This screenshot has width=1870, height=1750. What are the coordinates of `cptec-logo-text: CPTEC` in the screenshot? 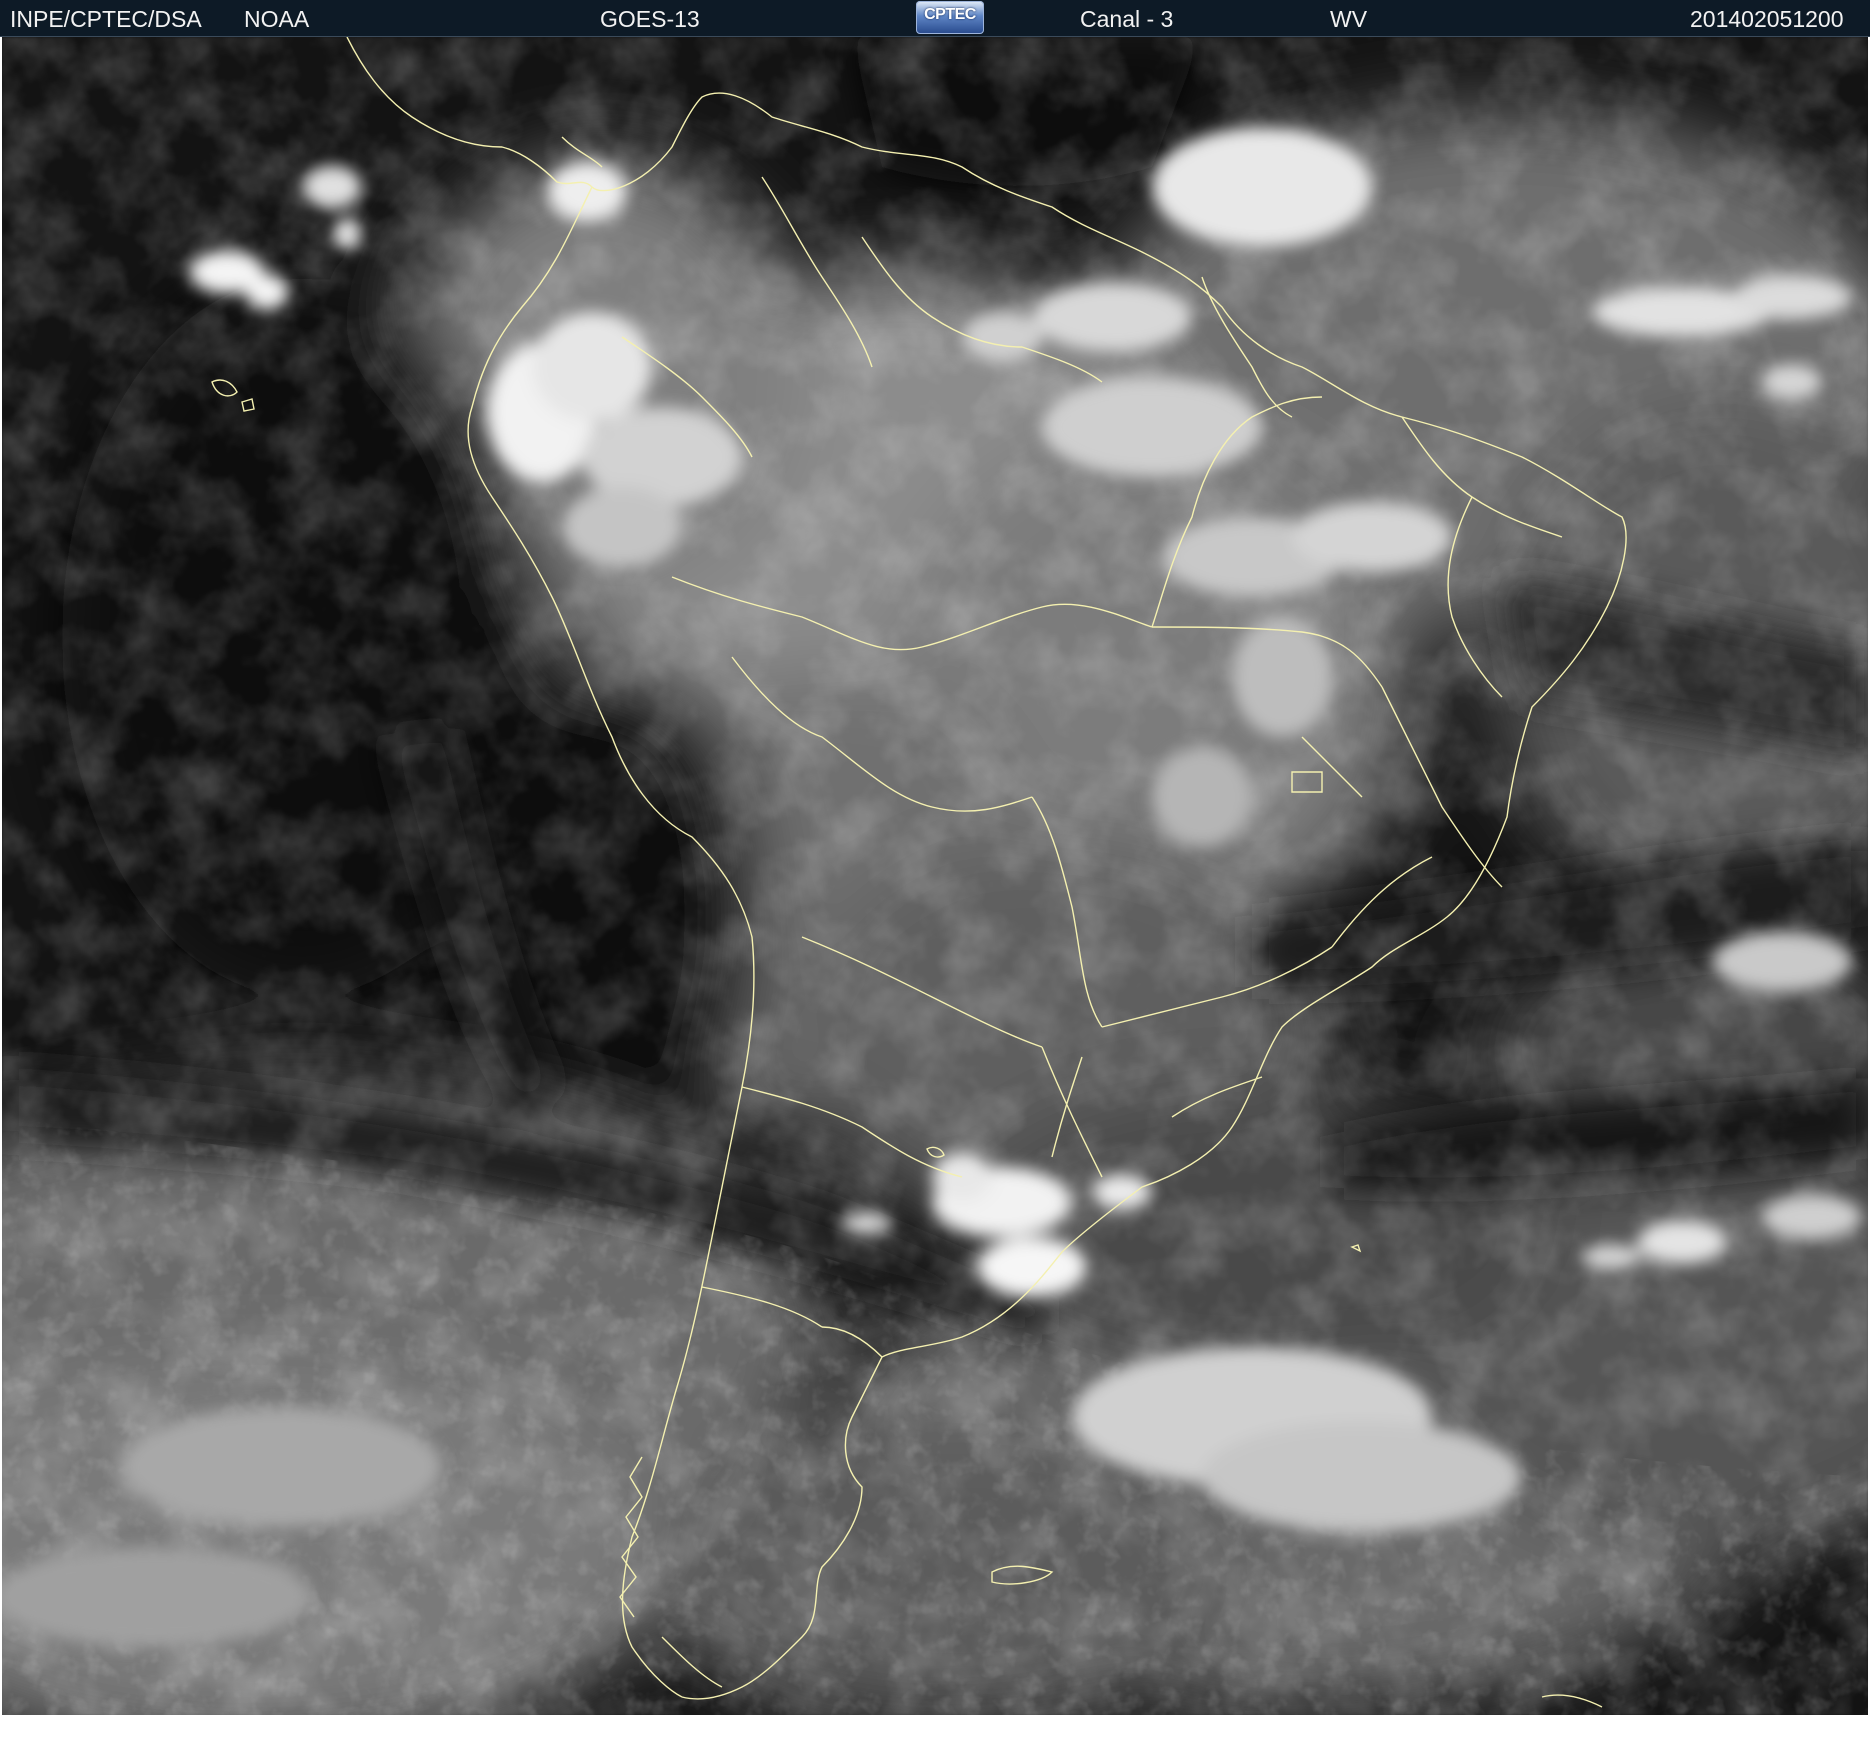 It's located at (950, 14).